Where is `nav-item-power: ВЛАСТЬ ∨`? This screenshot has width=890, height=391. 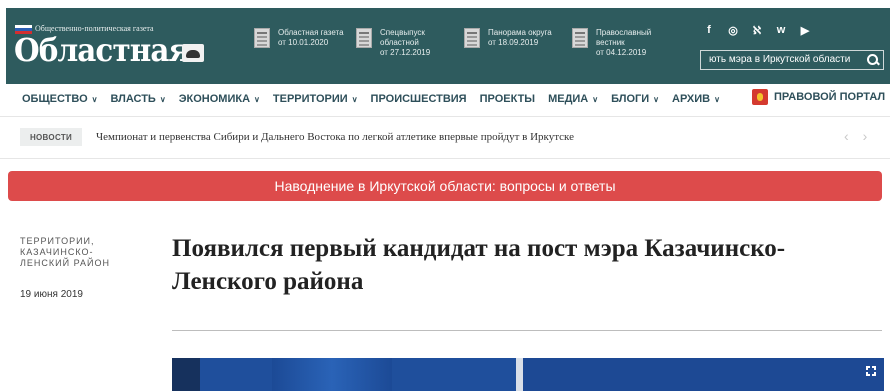 nav-item-power: ВЛАСТЬ ∨ is located at coordinates (137, 99).